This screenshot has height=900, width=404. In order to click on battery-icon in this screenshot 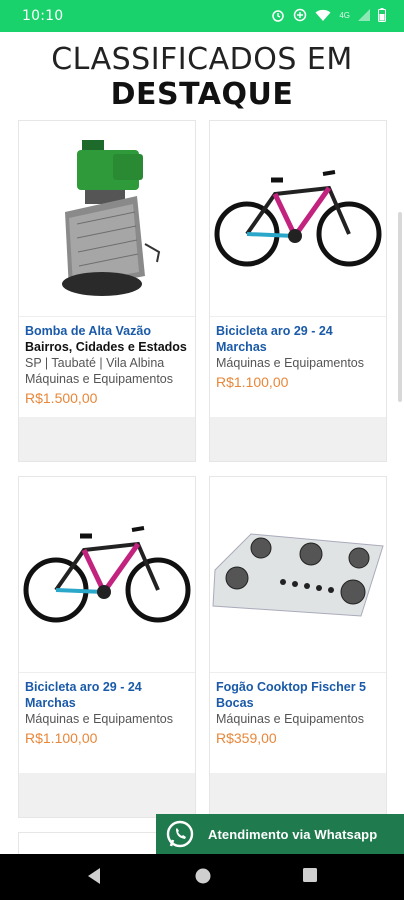, I will do `click(382, 15)`.